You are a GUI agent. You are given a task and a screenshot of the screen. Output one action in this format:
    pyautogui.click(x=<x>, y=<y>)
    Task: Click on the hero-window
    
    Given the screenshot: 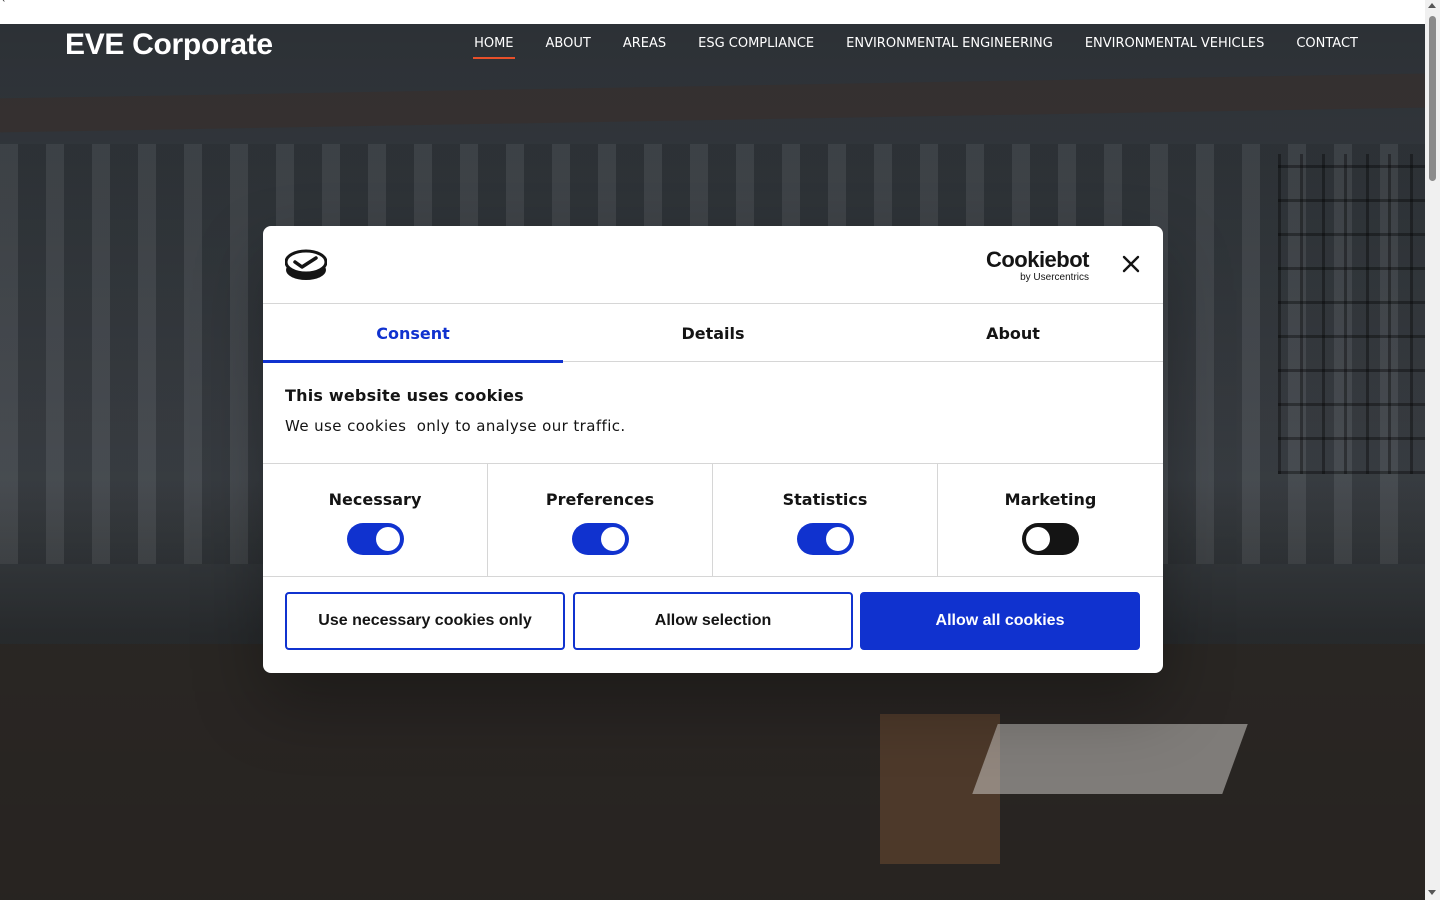 What is the action you would take?
    pyautogui.click(x=1351, y=314)
    